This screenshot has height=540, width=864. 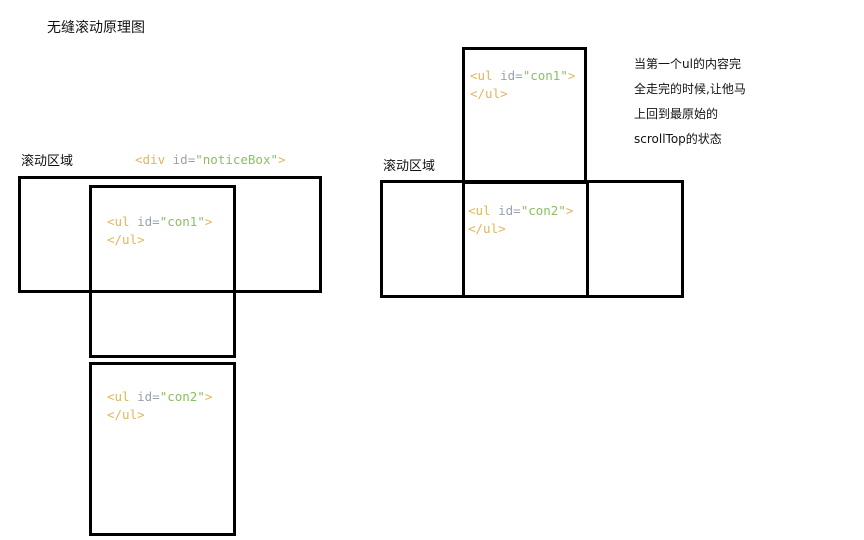 I want to click on note-line: 当第一个ul的内容完, so click(x=687, y=64).